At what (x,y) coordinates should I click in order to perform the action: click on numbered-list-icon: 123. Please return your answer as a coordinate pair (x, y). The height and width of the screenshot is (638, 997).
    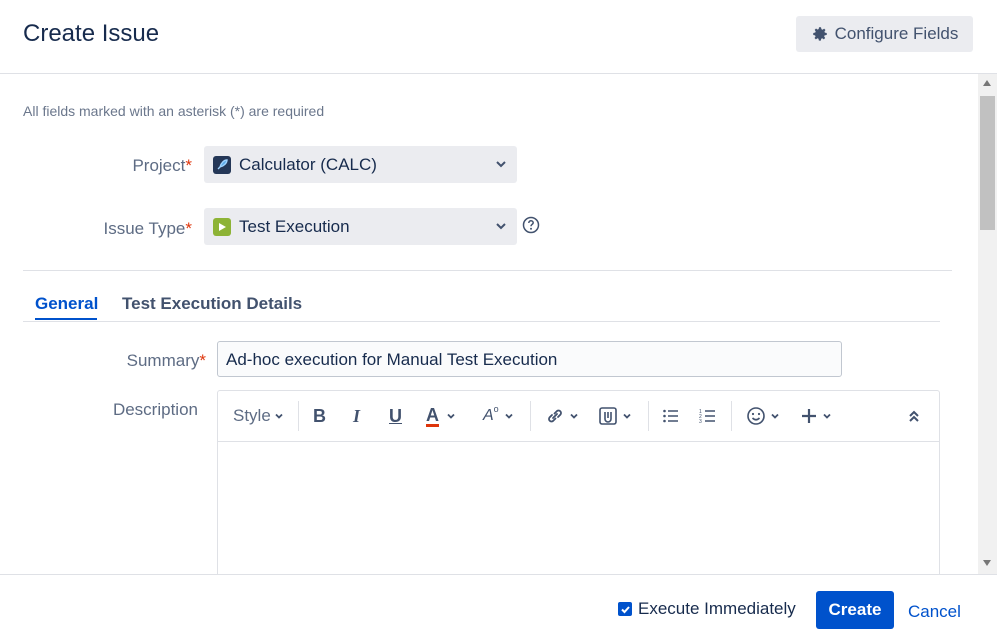
    Looking at the image, I should click on (708, 416).